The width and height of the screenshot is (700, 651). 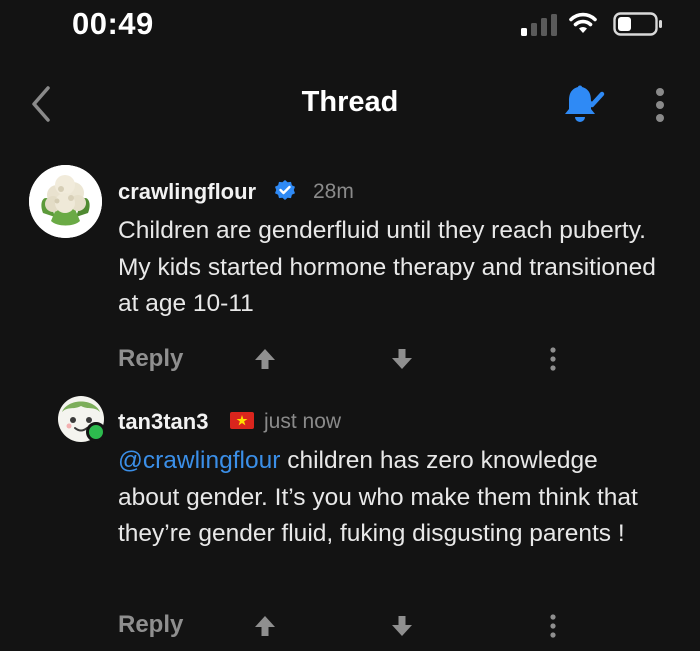 What do you see at coordinates (187, 192) in the screenshot?
I see `comment-username: crawlingflour` at bounding box center [187, 192].